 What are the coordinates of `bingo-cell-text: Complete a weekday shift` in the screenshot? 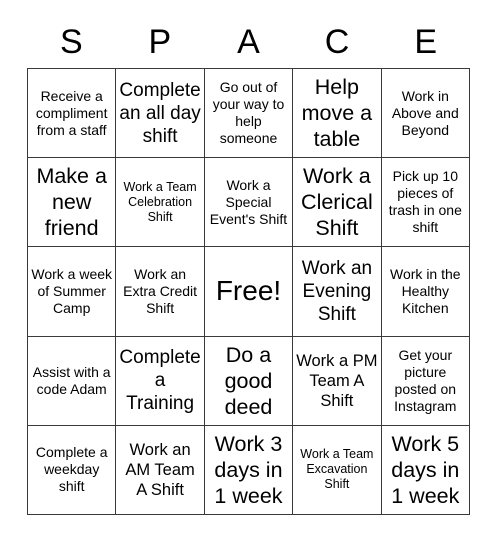 It's located at (71, 469).